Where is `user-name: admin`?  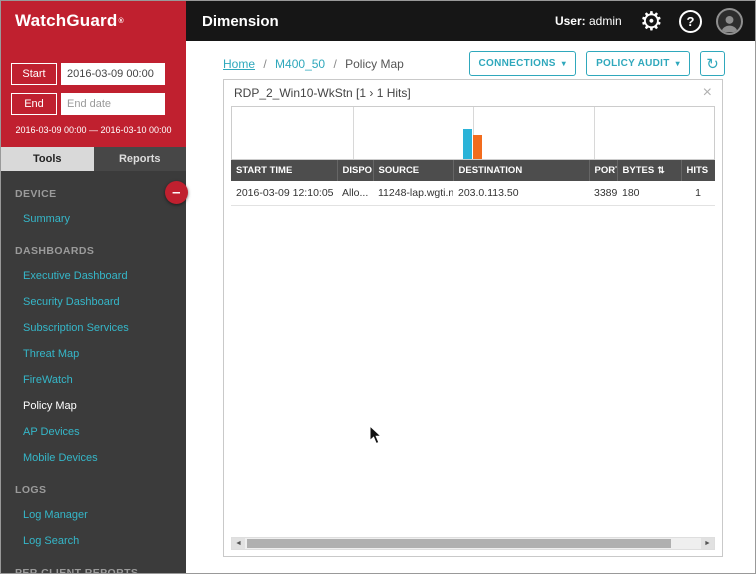 user-name: admin is located at coordinates (605, 21).